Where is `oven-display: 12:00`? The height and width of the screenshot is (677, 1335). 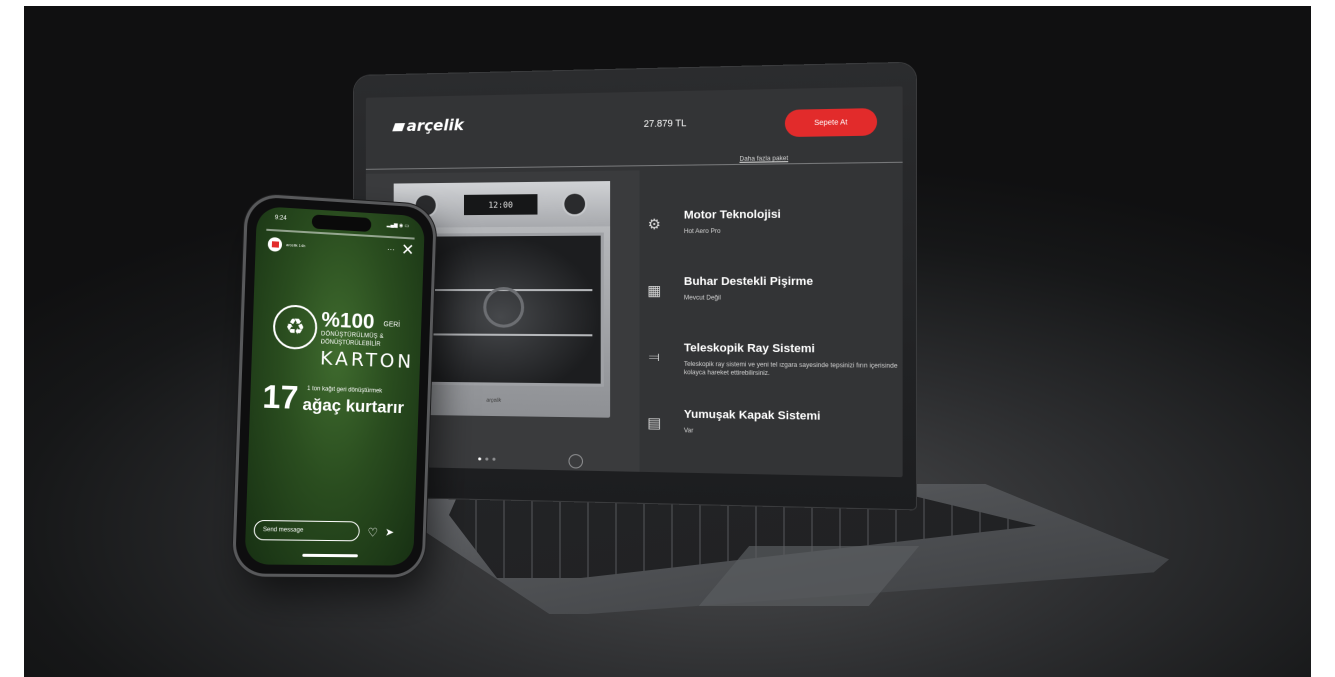 oven-display: 12:00 is located at coordinates (500, 205).